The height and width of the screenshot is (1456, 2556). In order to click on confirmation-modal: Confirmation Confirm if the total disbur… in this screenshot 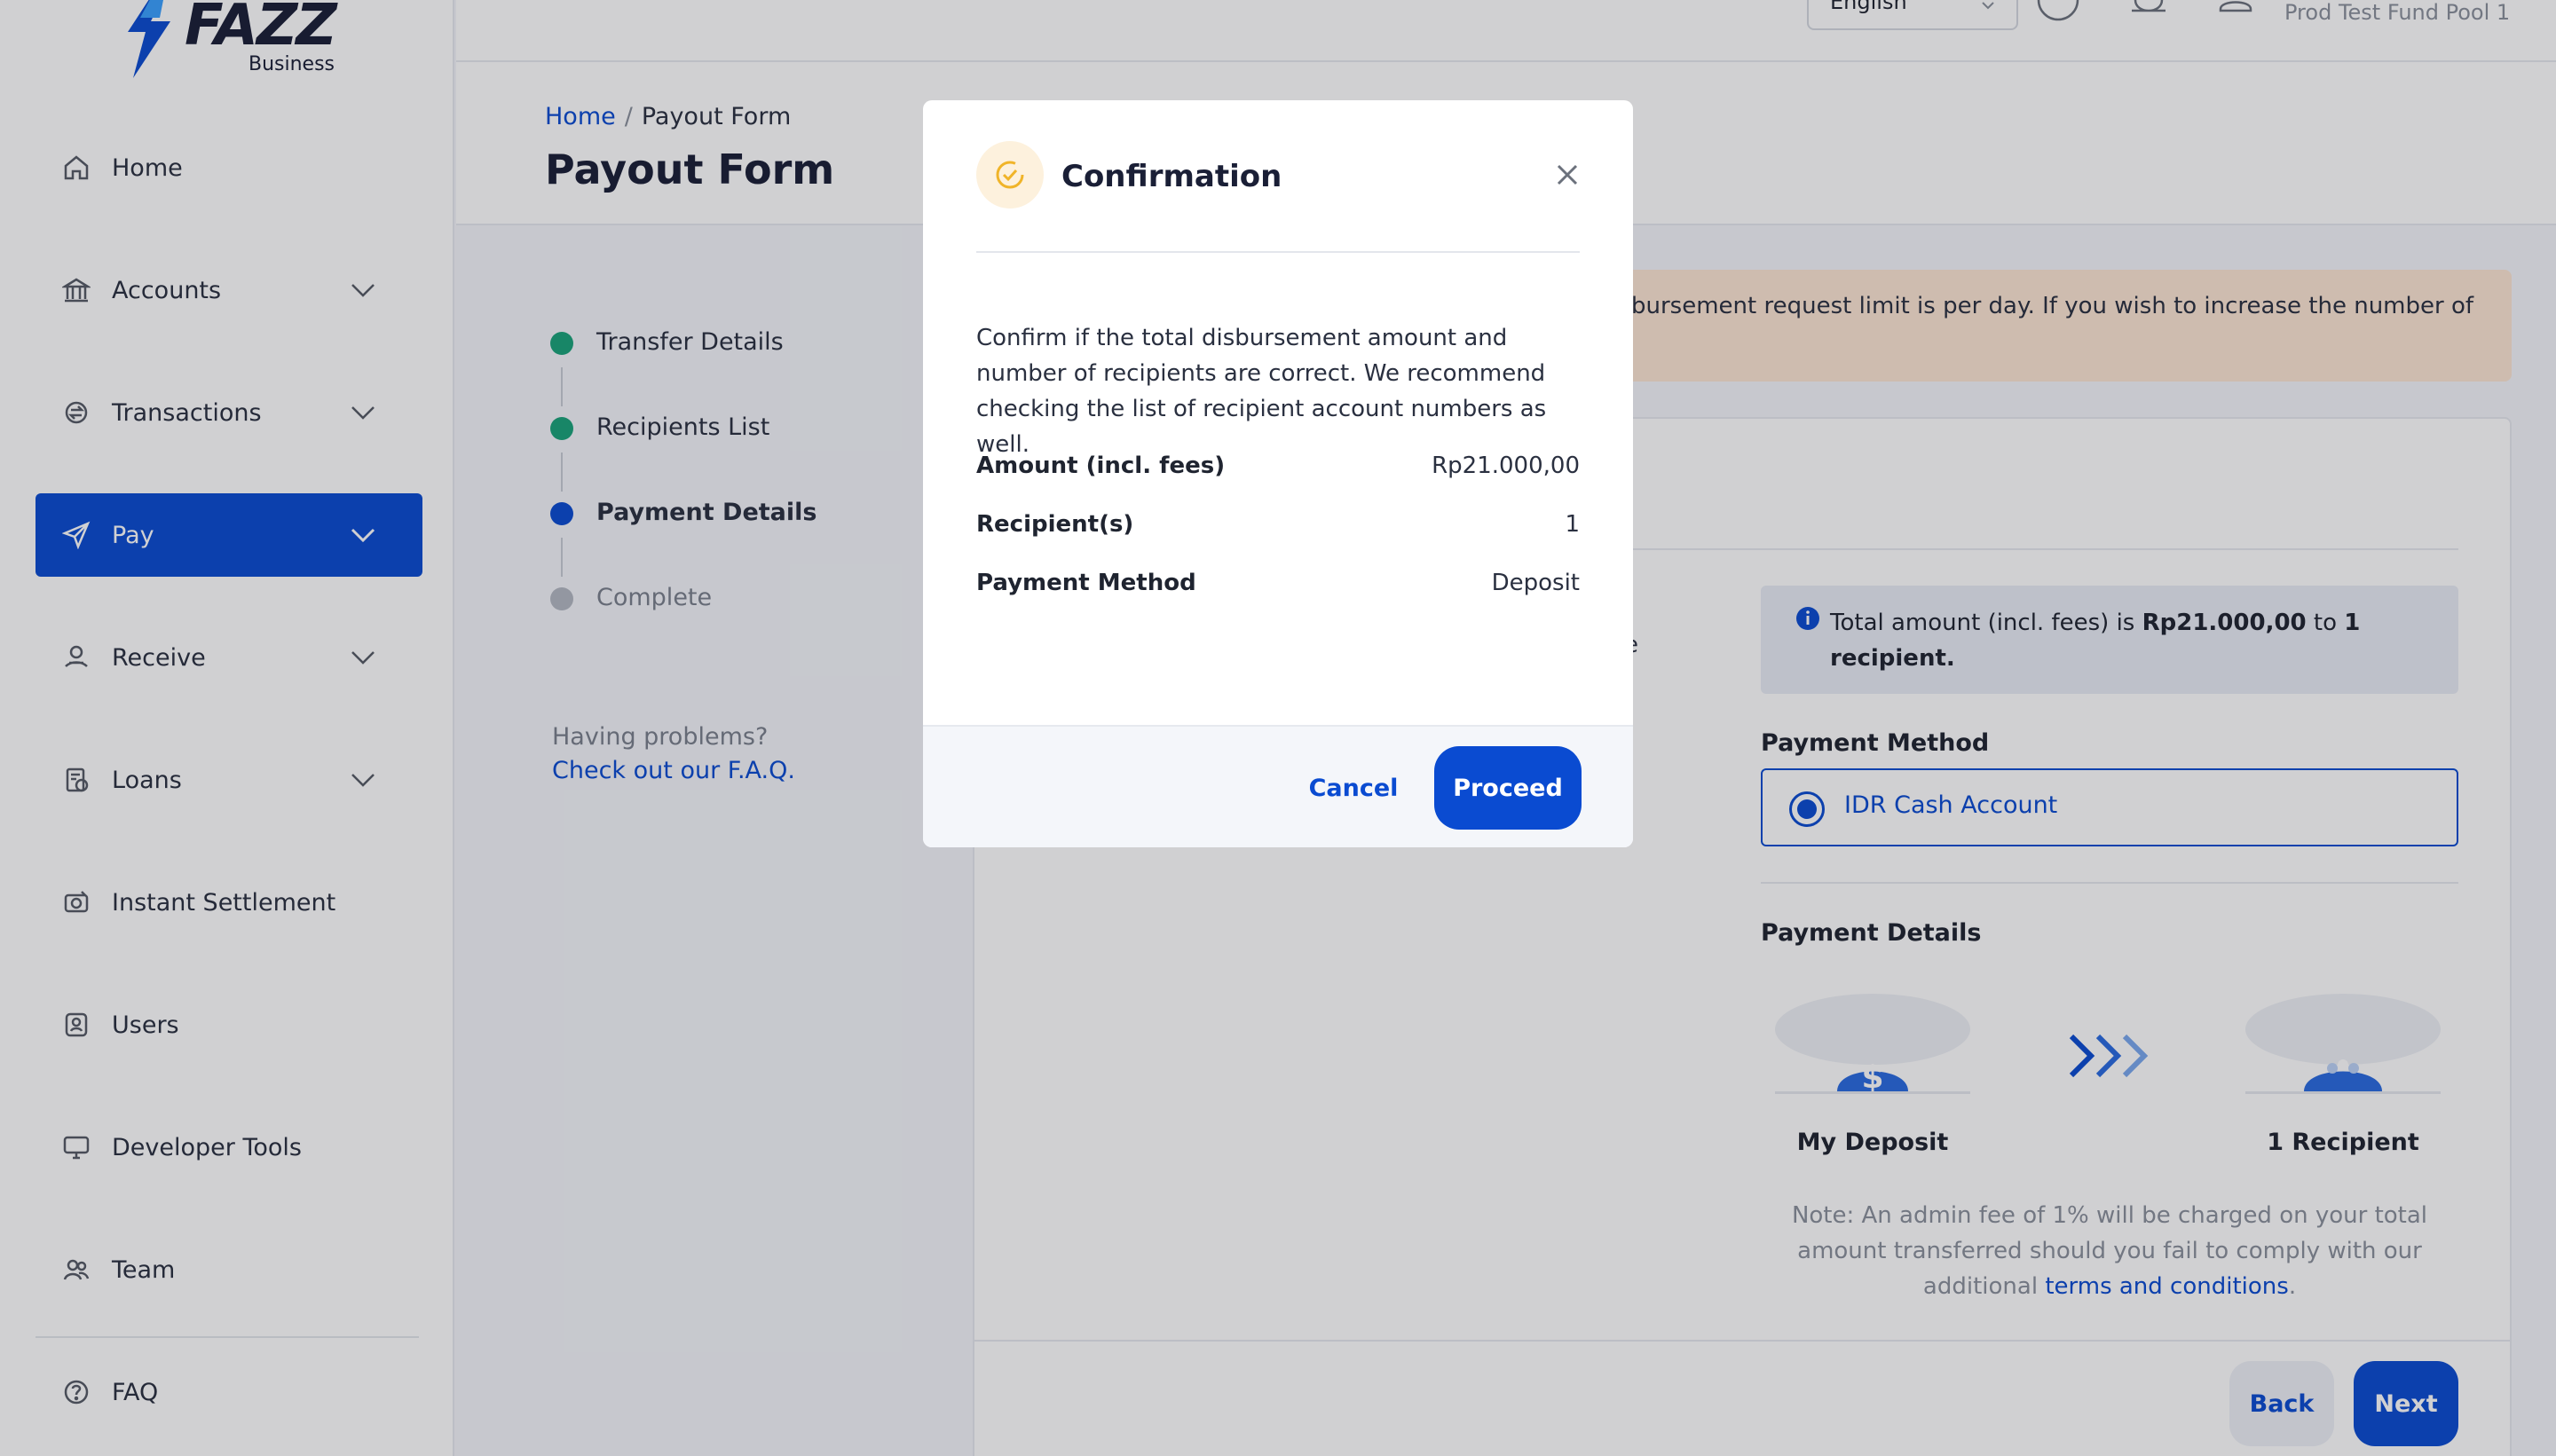, I will do `click(1278, 473)`.